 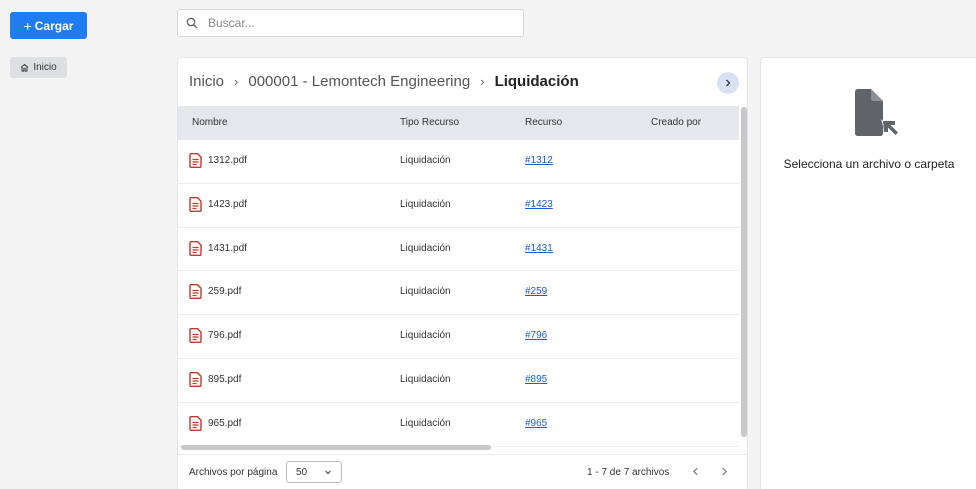 I want to click on column-header-resource-type: Tipo Recurso, so click(x=429, y=122).